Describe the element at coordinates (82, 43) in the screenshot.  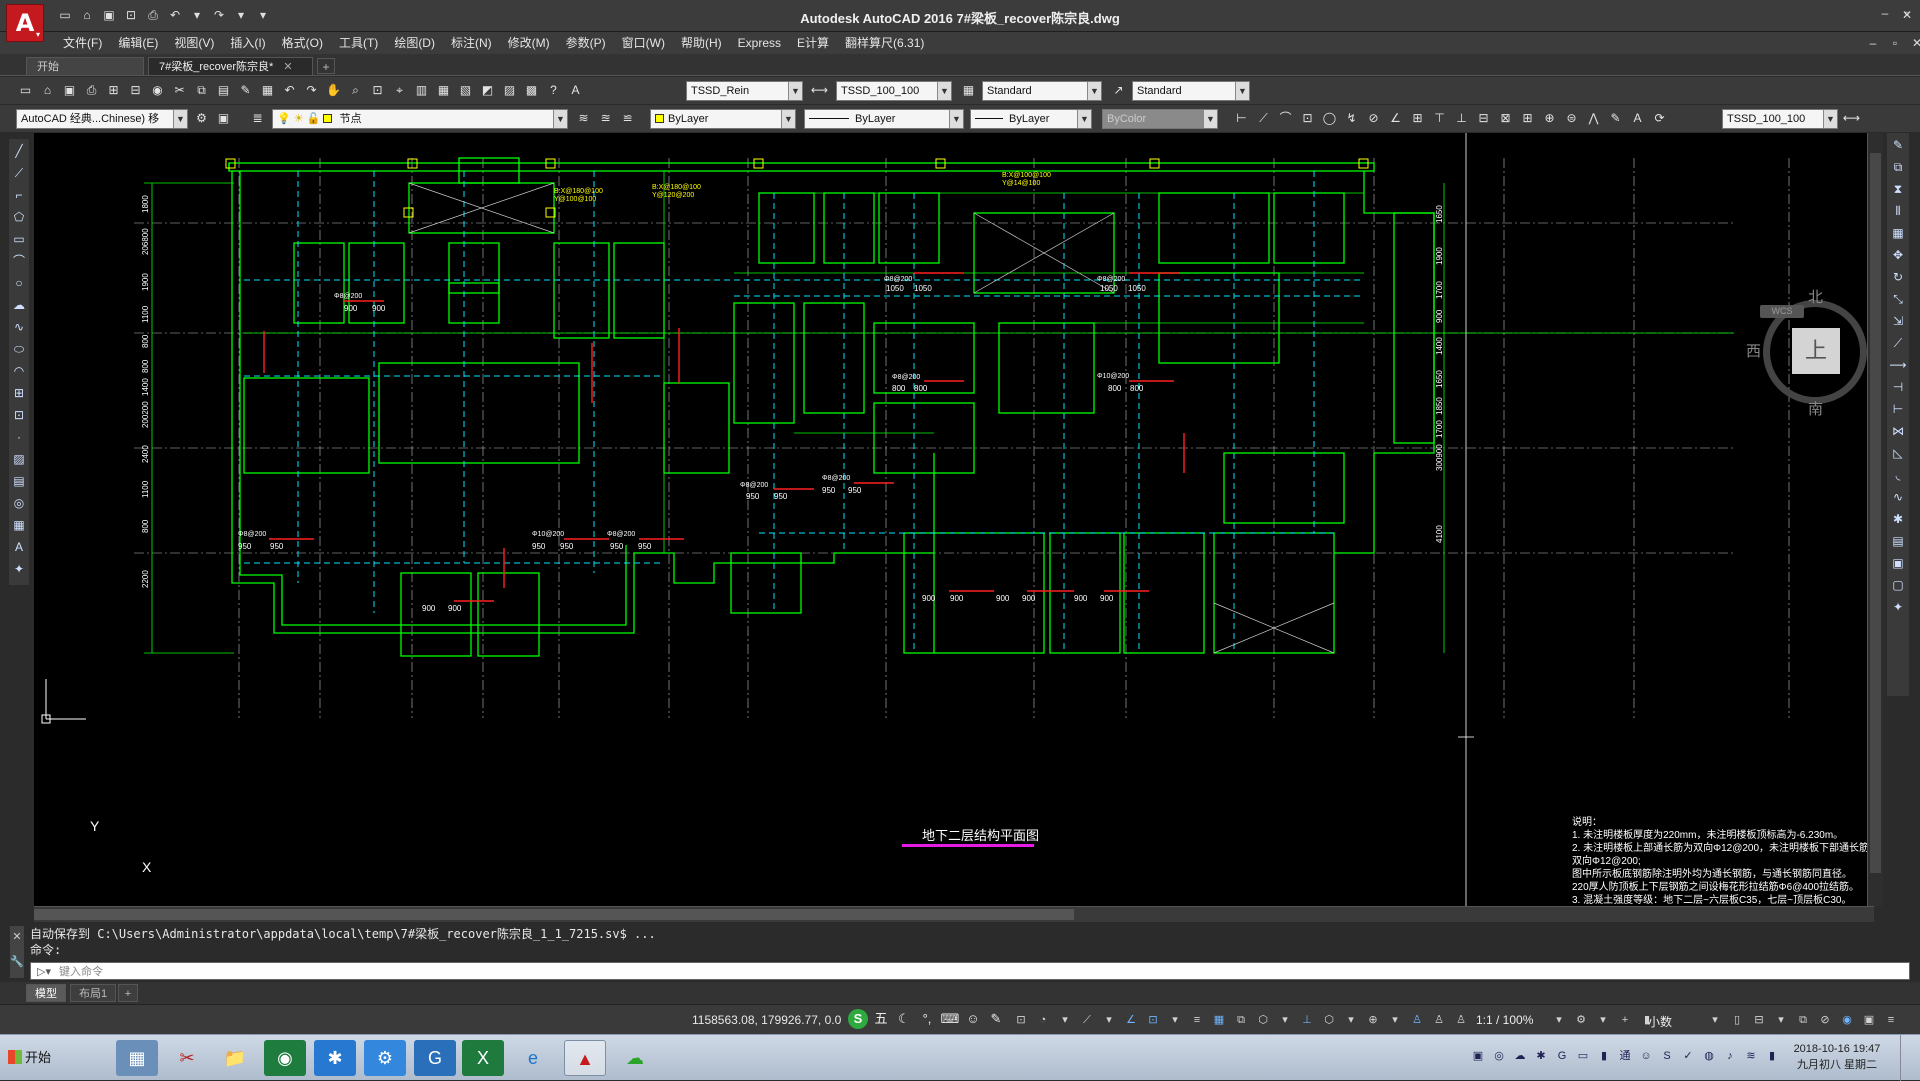
I see `menu-file: 文件(F)` at that location.